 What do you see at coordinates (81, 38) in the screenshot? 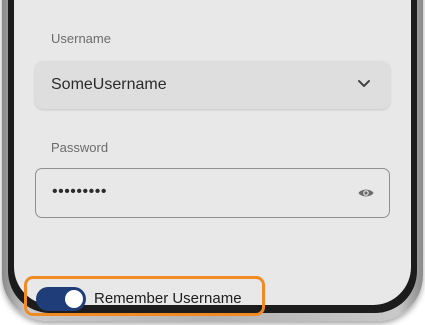
I see `username-label: Username` at bounding box center [81, 38].